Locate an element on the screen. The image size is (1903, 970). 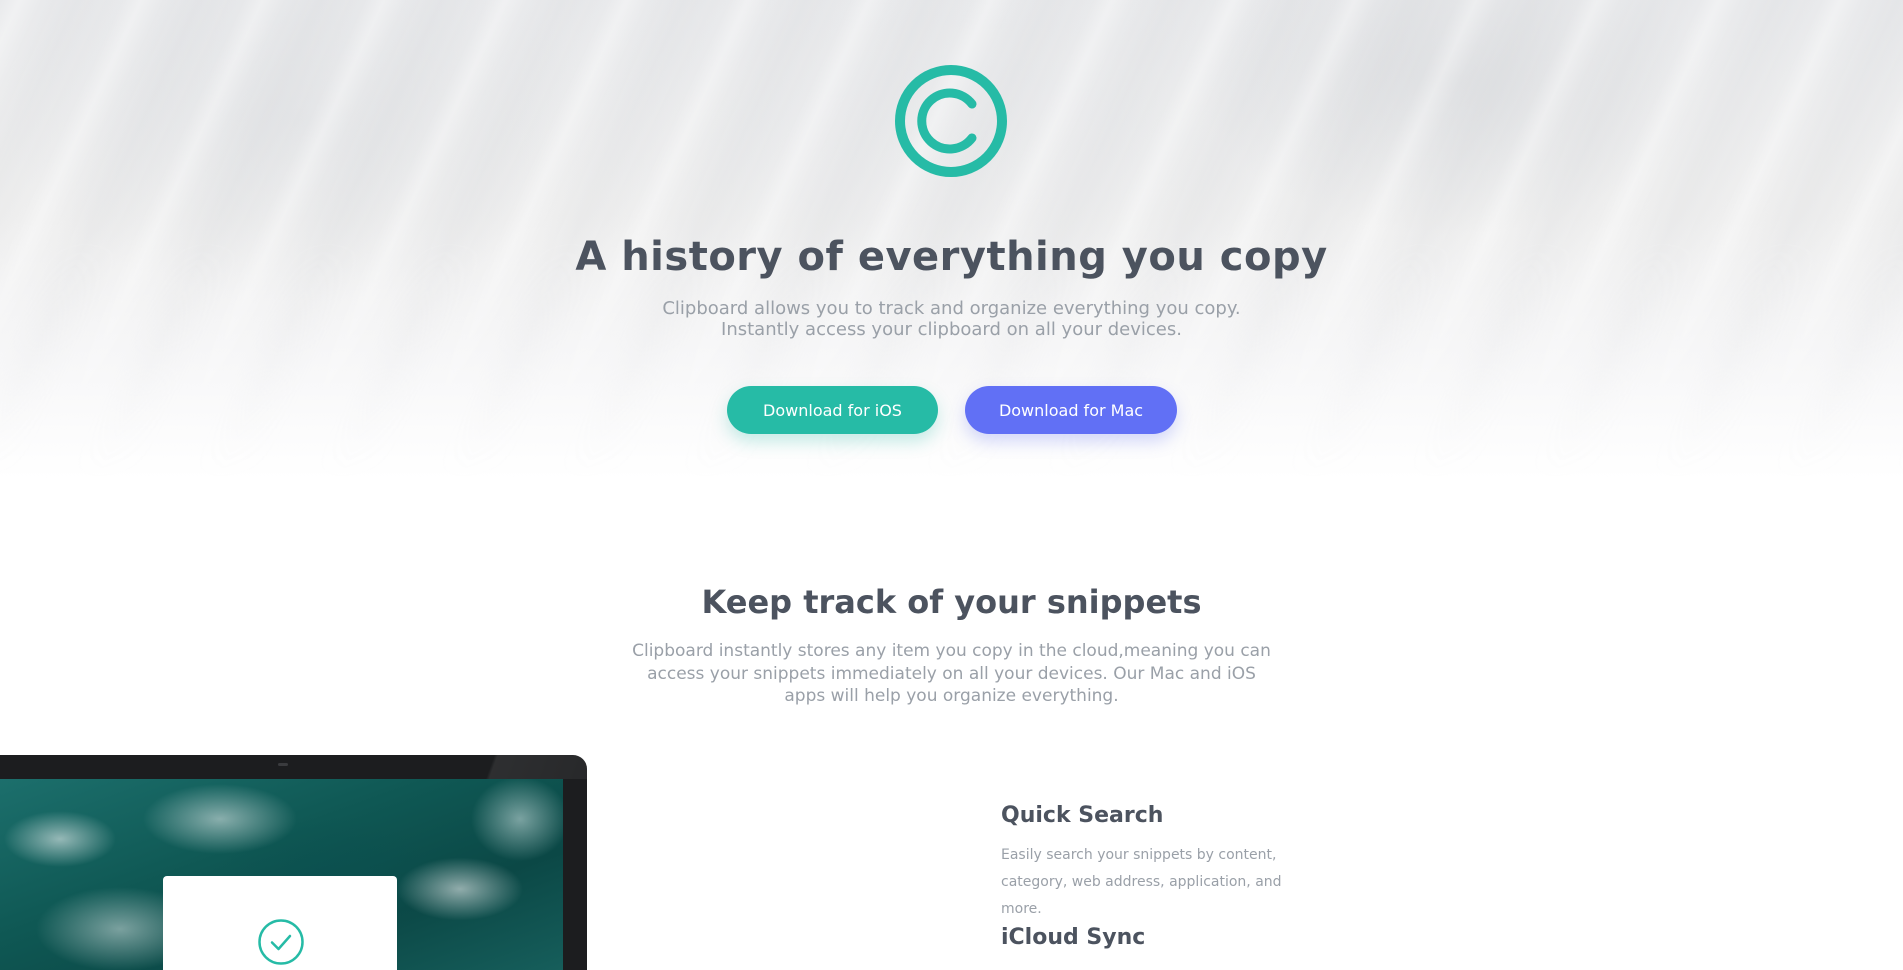
hero-title: A history of everything you copy is located at coordinates (951, 257).